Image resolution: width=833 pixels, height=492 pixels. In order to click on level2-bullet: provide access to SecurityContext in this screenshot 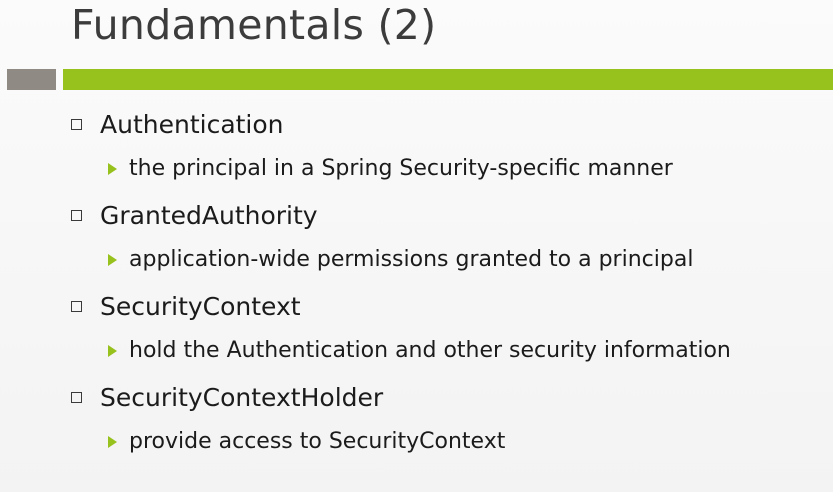, I will do `click(306, 441)`.